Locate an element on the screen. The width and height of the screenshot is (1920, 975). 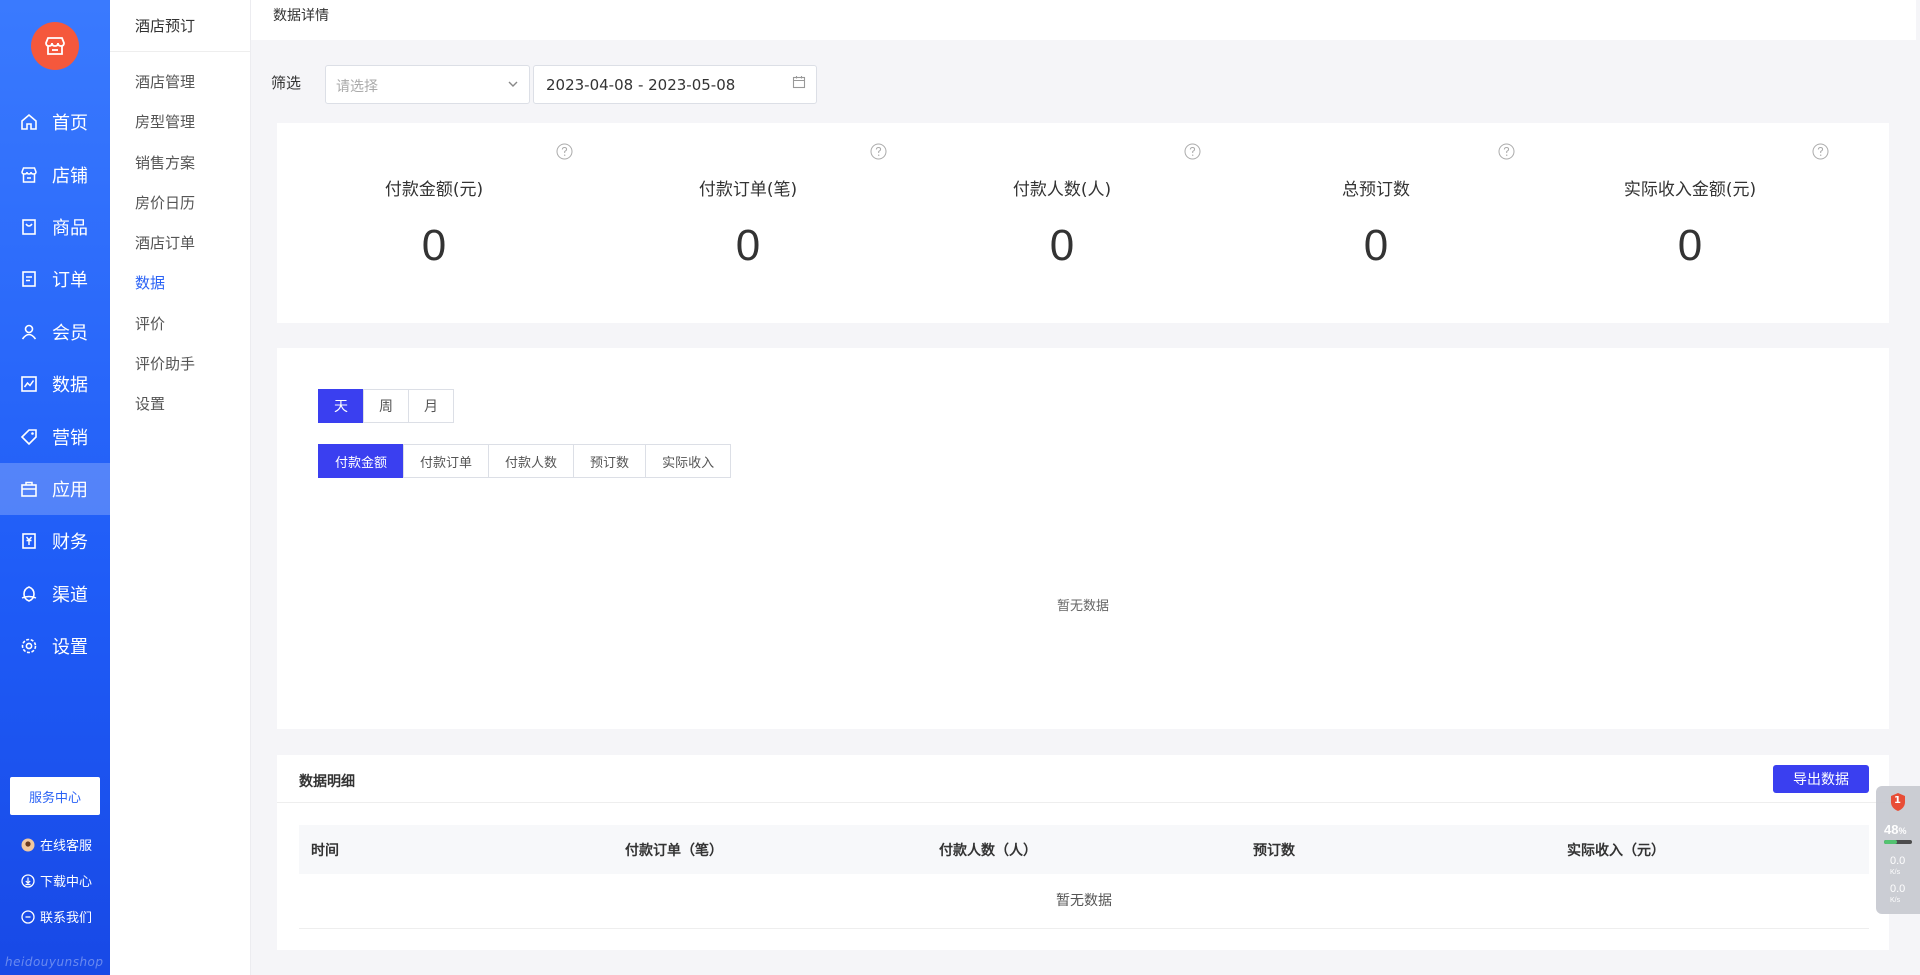
cpu-value: 48 is located at coordinates (1891, 829).